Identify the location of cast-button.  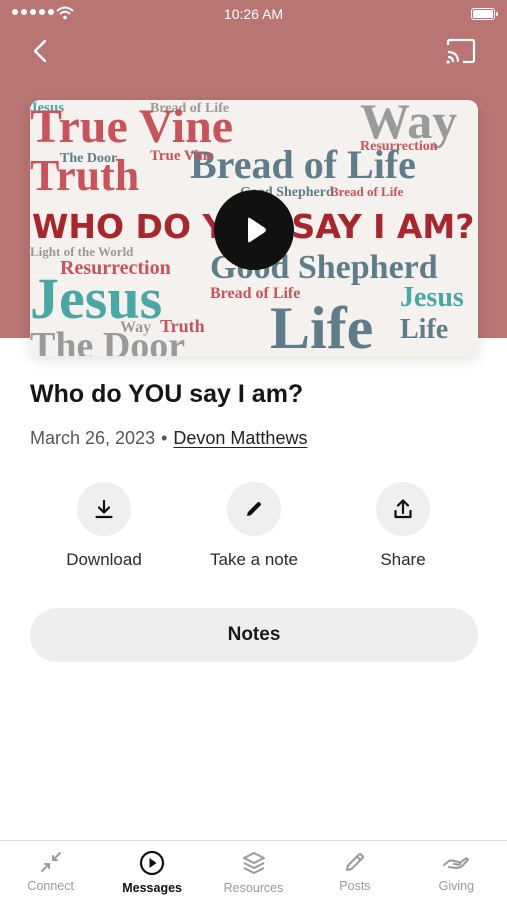
(461, 52).